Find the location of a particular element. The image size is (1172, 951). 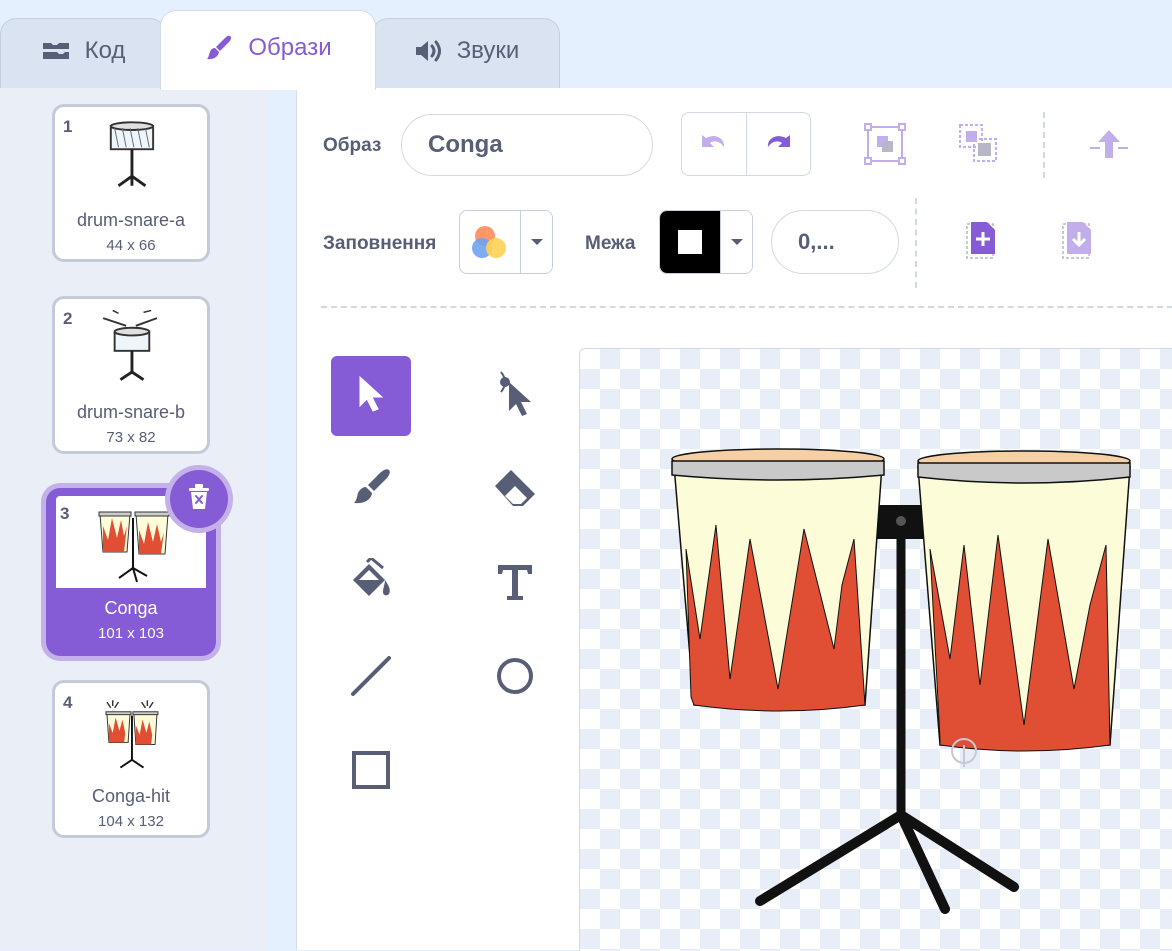

forward-button is located at coordinates (1109, 148).